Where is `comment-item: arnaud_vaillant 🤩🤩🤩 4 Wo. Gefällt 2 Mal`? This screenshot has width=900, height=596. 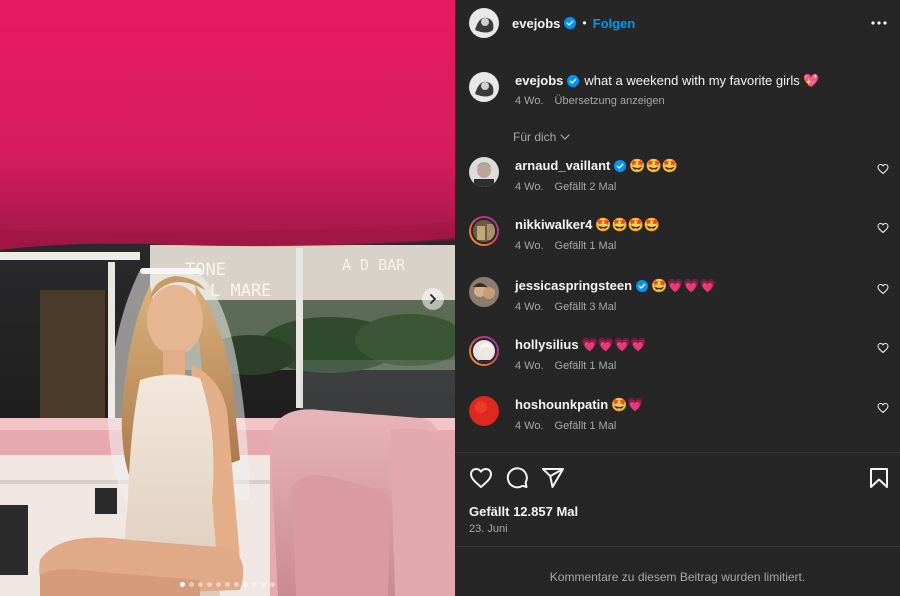
comment-item: arnaud_vaillant 🤩🤩🤩 4 Wo. Gefällt 2 Mal is located at coordinates (679, 175).